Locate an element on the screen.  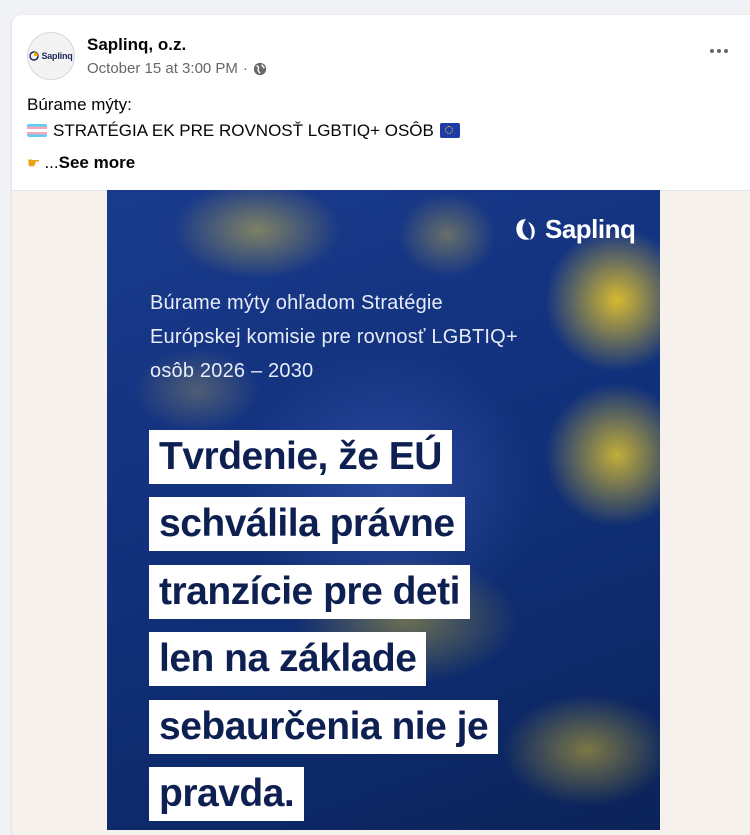
headline-line: len na základe is located at coordinates (288, 659).